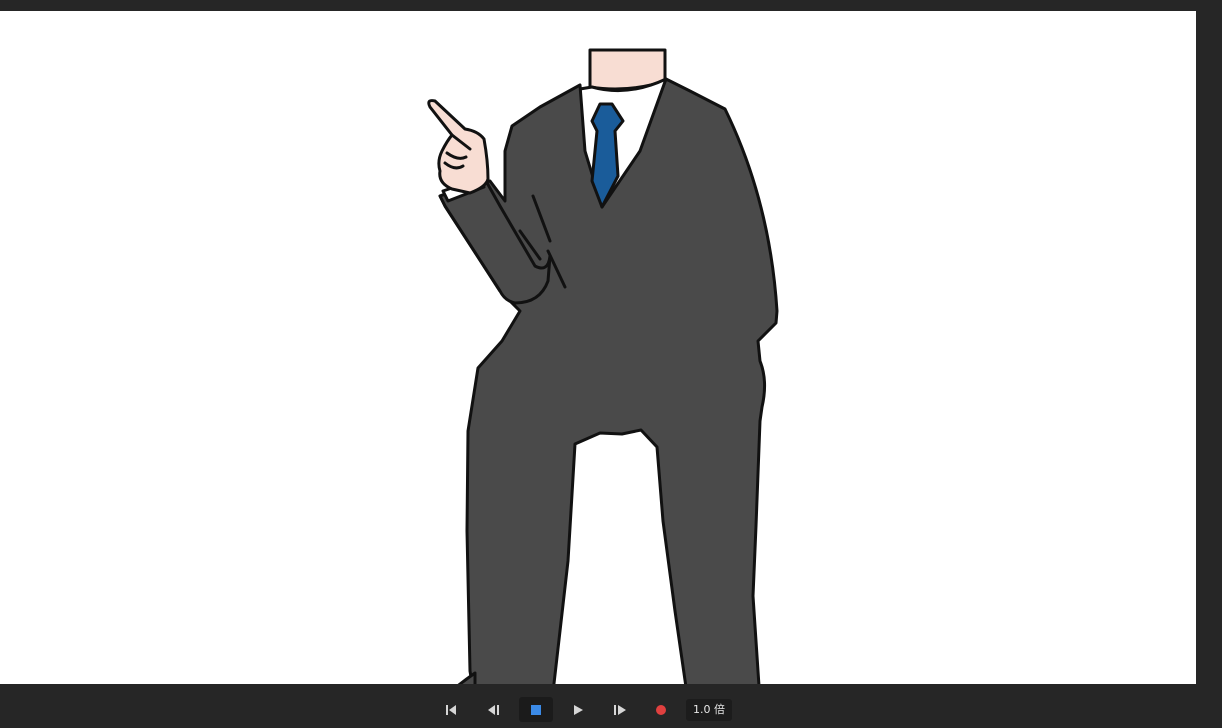 The image size is (1222, 728). I want to click on stop-icon, so click(536, 709).